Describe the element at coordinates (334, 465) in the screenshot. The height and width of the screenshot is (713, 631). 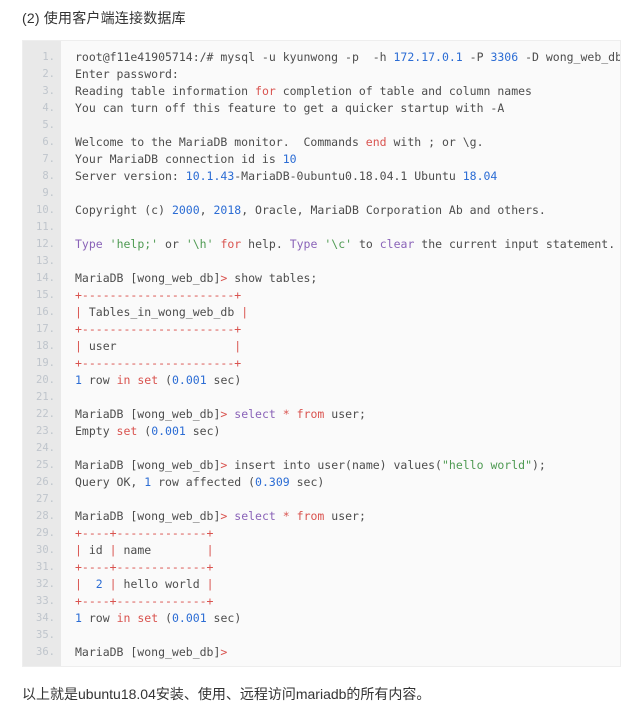
I see `code-token: insert into user(name) values(` at that location.